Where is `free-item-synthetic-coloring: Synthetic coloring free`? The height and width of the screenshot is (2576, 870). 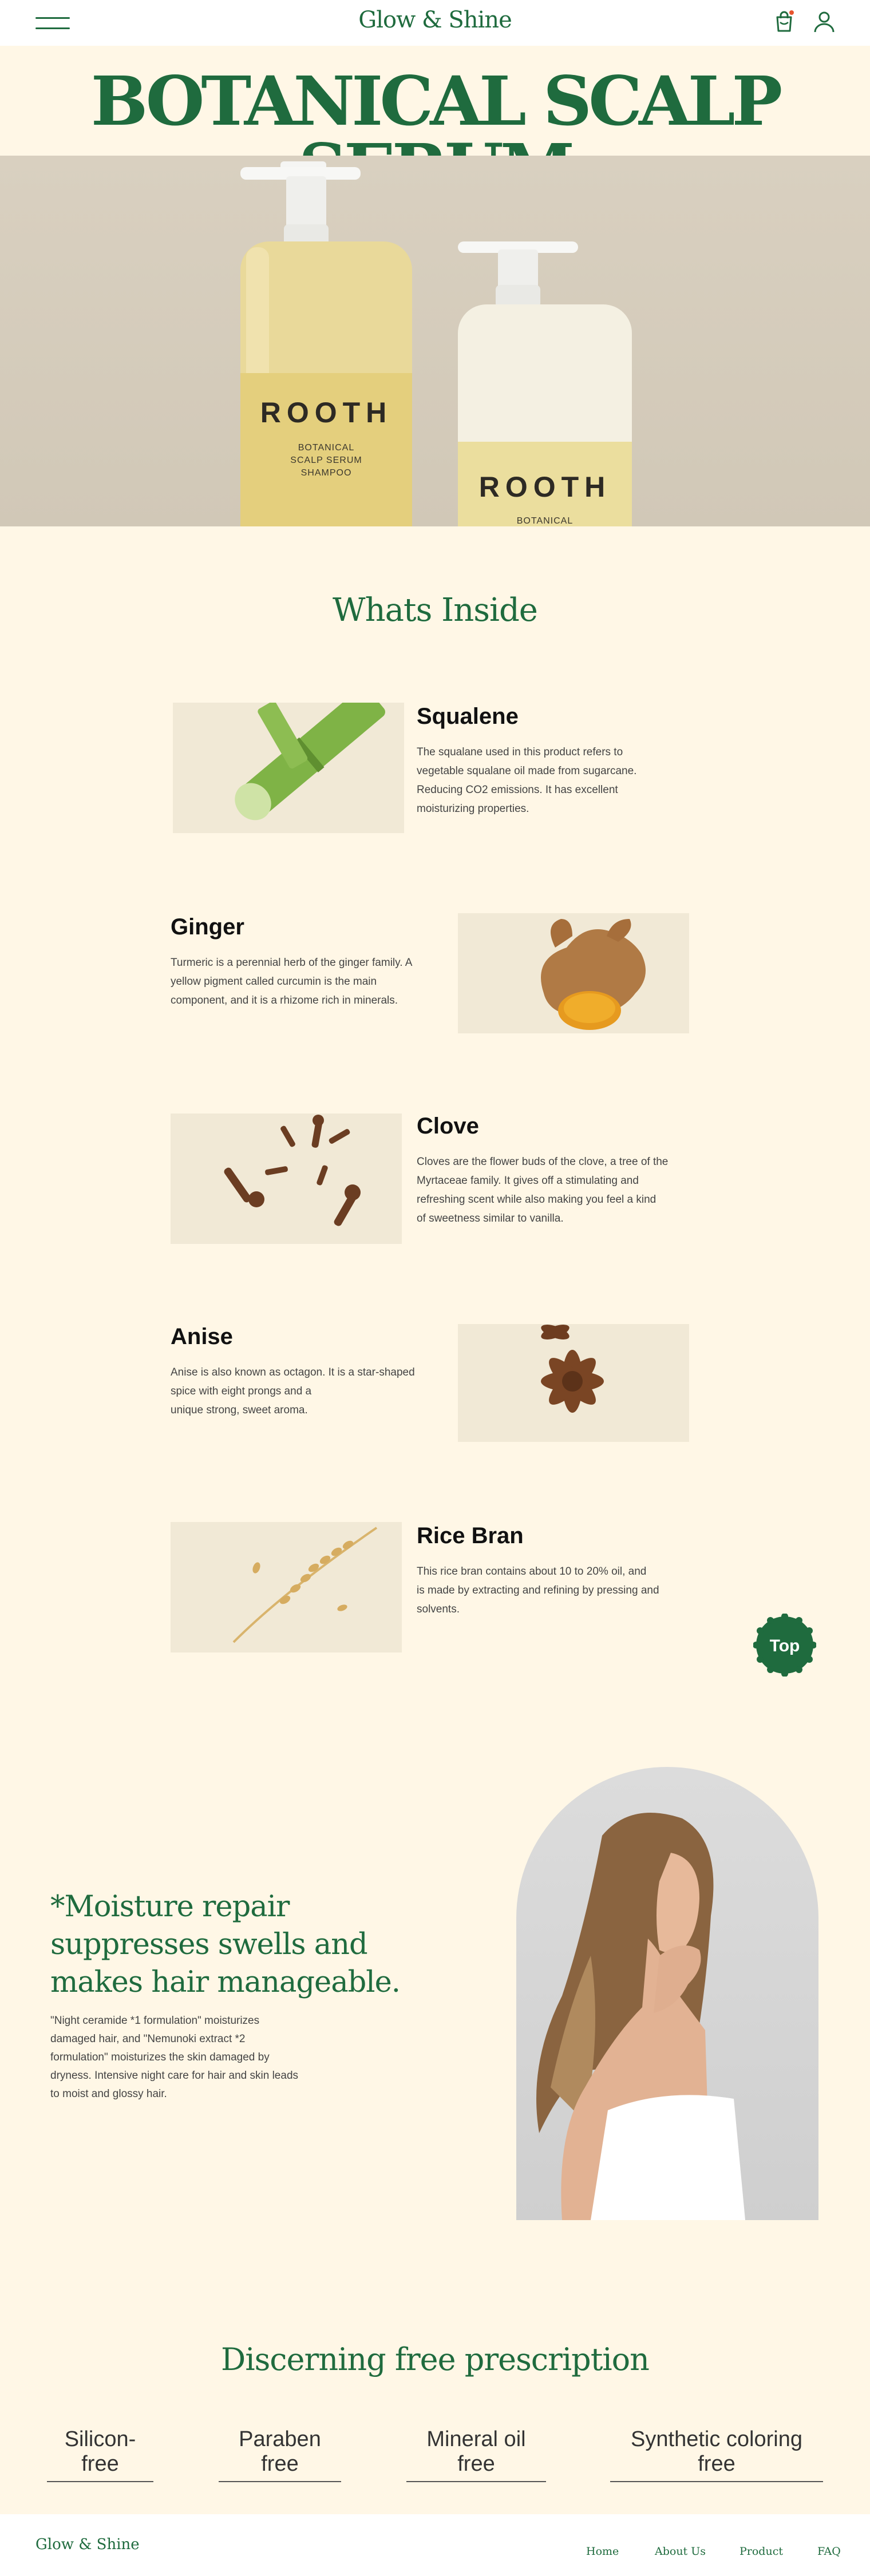
free-item-synthetic-coloring: Synthetic coloring free is located at coordinates (716, 2454).